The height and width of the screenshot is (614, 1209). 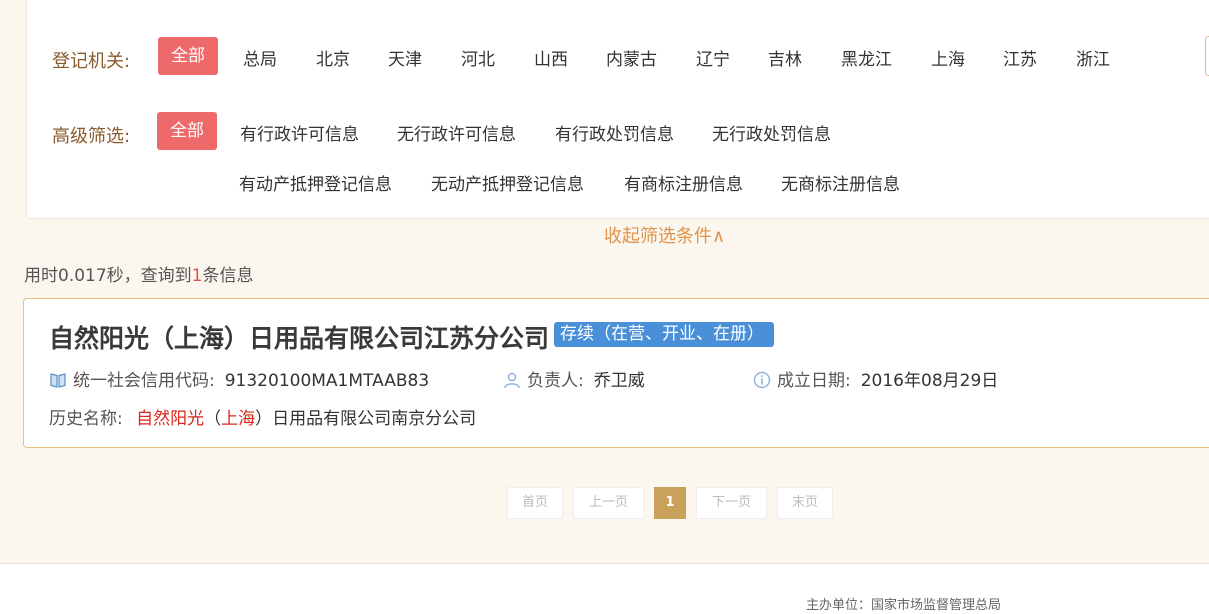 What do you see at coordinates (535, 503) in the screenshot?
I see `first-page-button: 首页` at bounding box center [535, 503].